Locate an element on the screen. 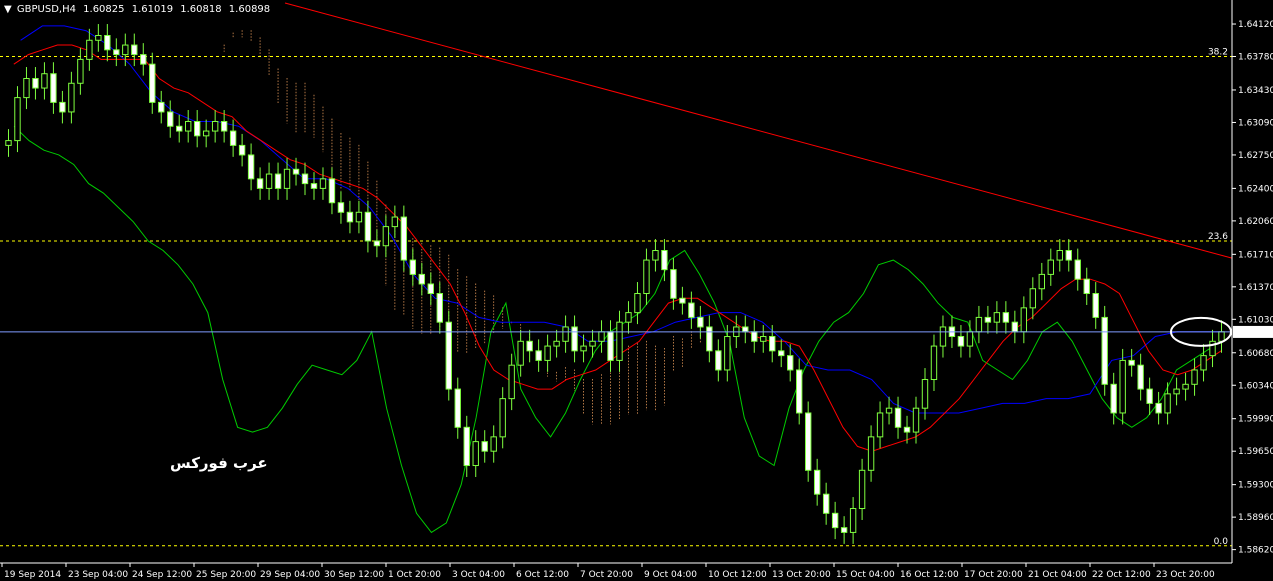  fib-label: 23.6 is located at coordinates (1218, 237).